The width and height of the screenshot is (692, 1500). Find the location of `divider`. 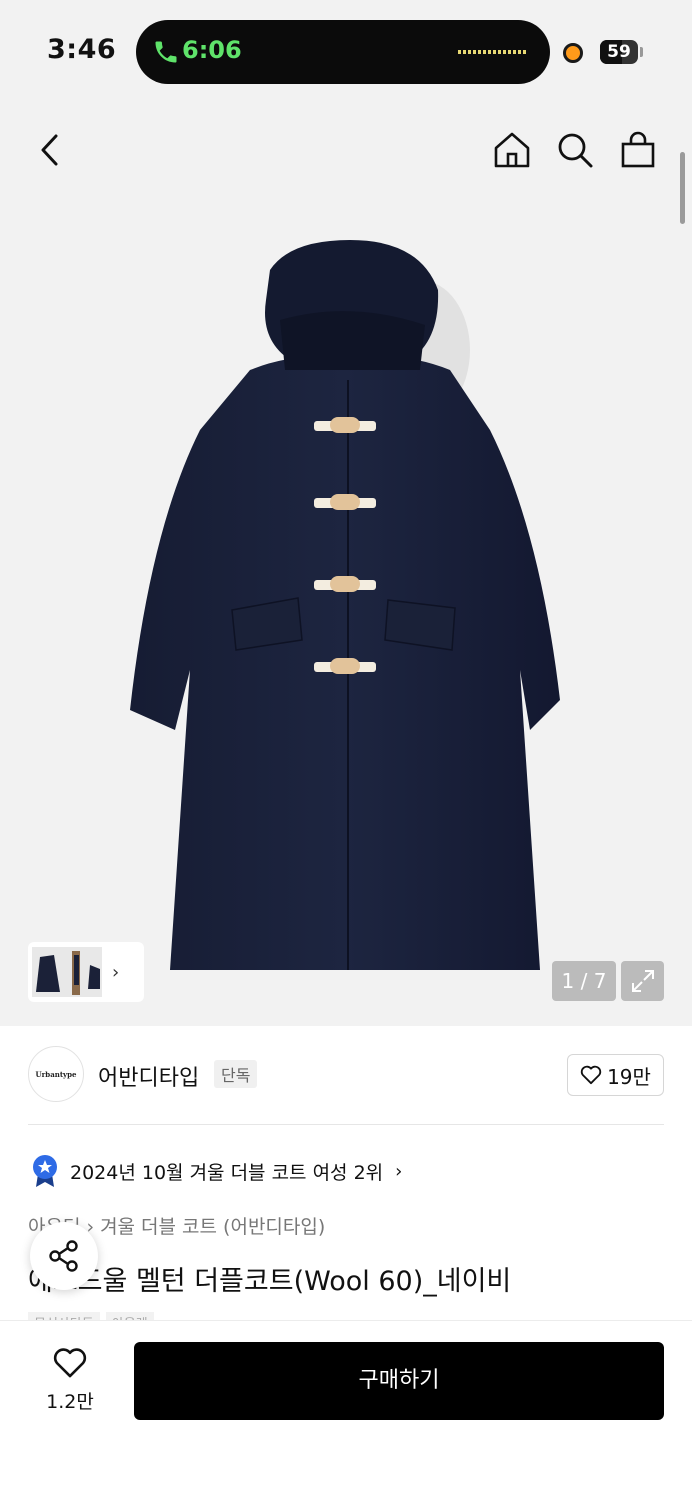

divider is located at coordinates (346, 1124).